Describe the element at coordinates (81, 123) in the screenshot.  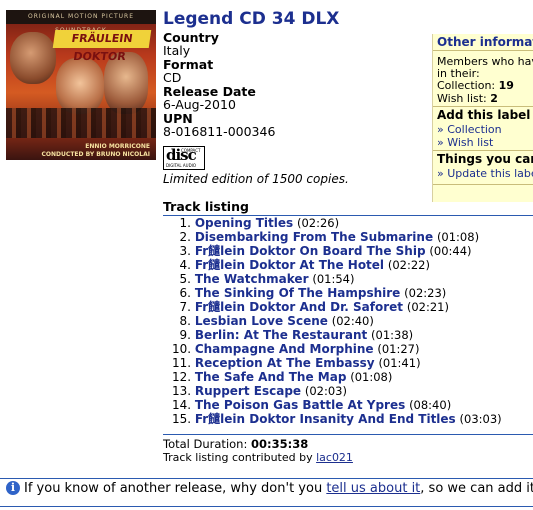
I see `cover-riders` at that location.